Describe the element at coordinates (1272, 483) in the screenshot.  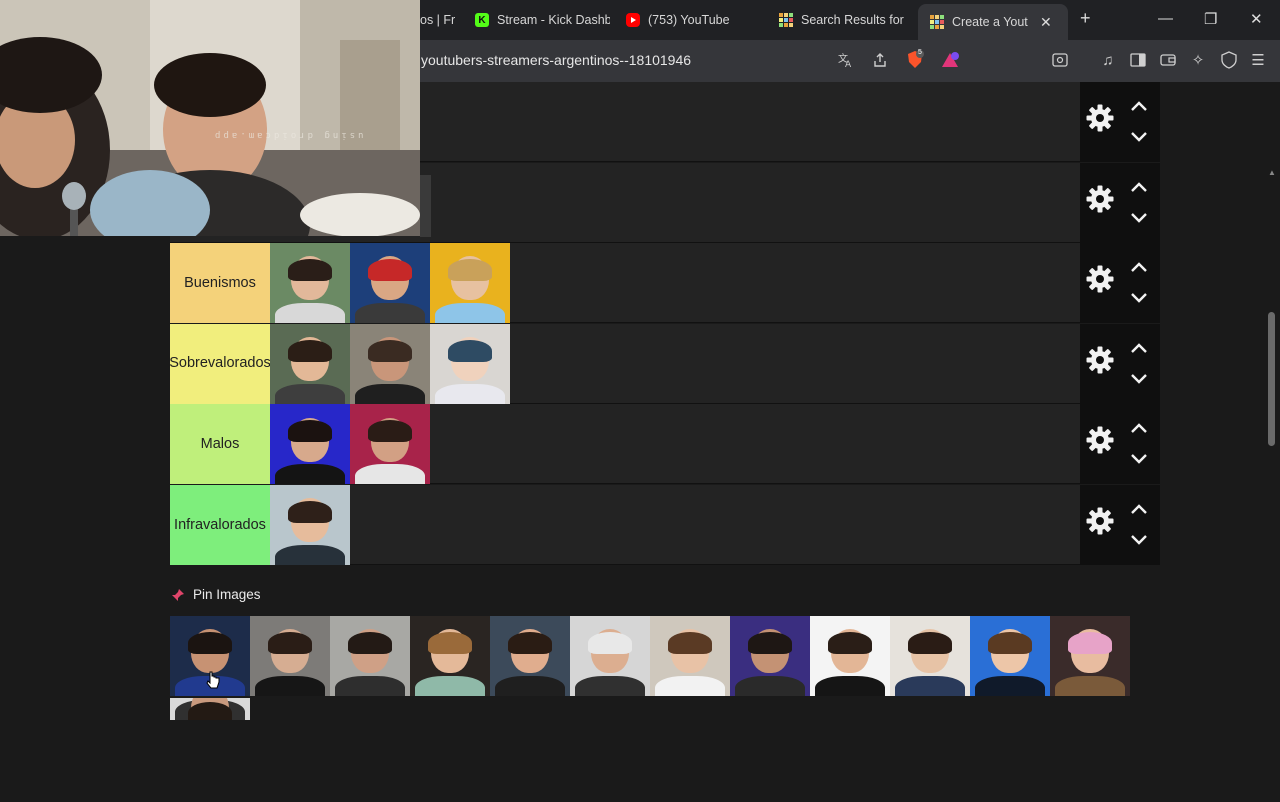
I see `scrollbar-track` at that location.